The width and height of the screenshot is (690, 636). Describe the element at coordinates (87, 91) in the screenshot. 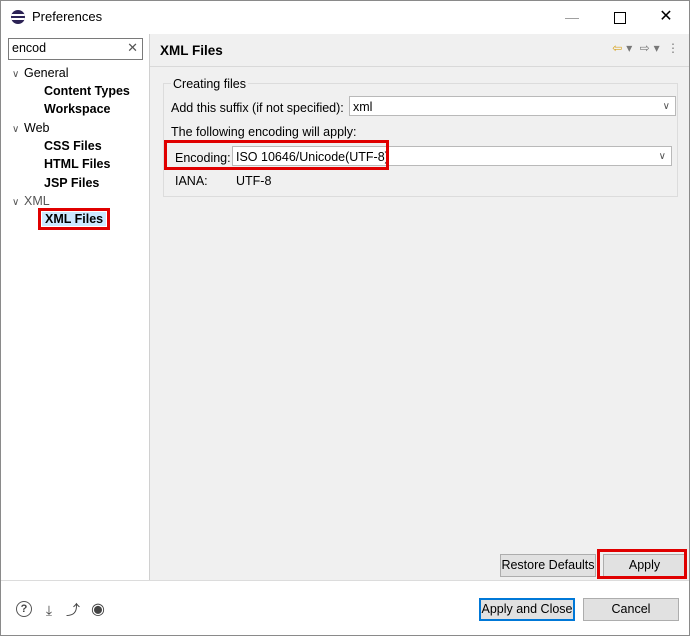

I see `tree-item-content-types: Content Types` at that location.